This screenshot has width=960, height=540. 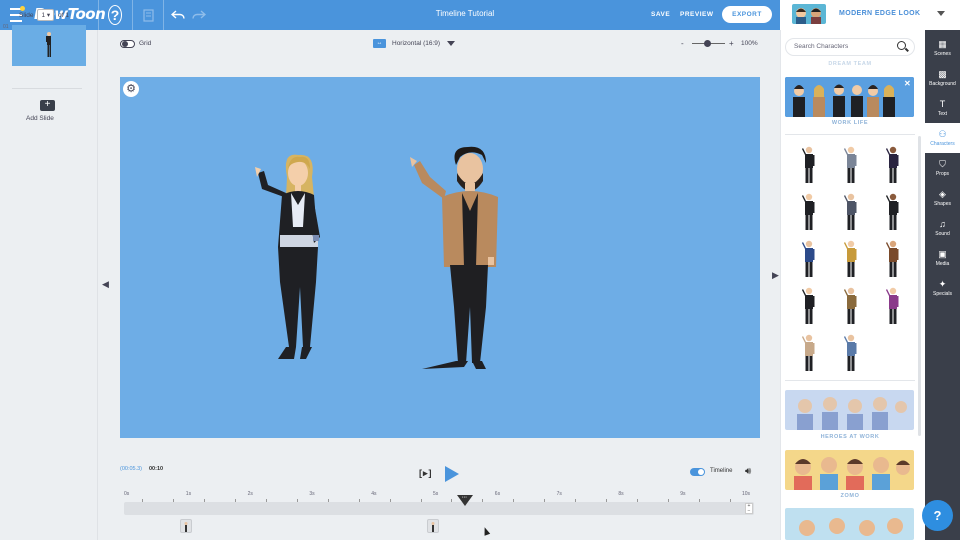 I want to click on timeline-track, so click(x=439, y=508).